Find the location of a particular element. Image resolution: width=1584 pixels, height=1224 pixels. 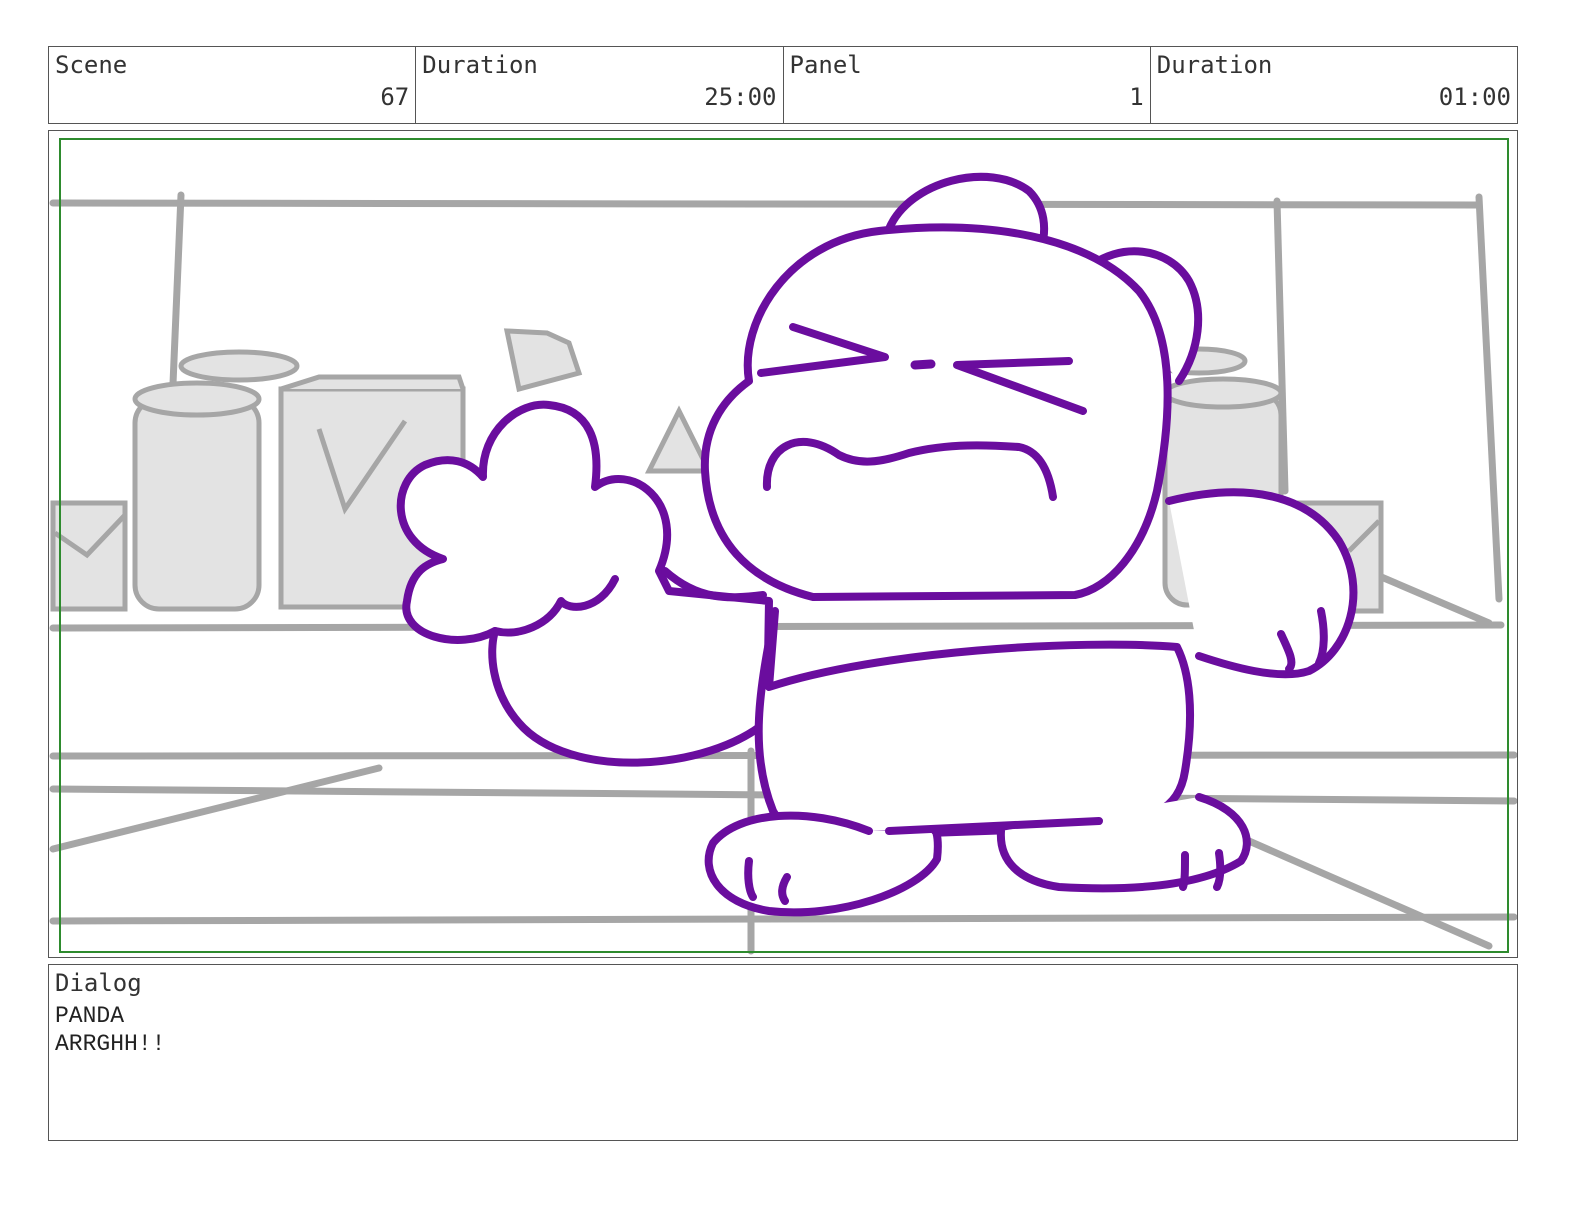

dialog-label: Dialog is located at coordinates (98, 983).